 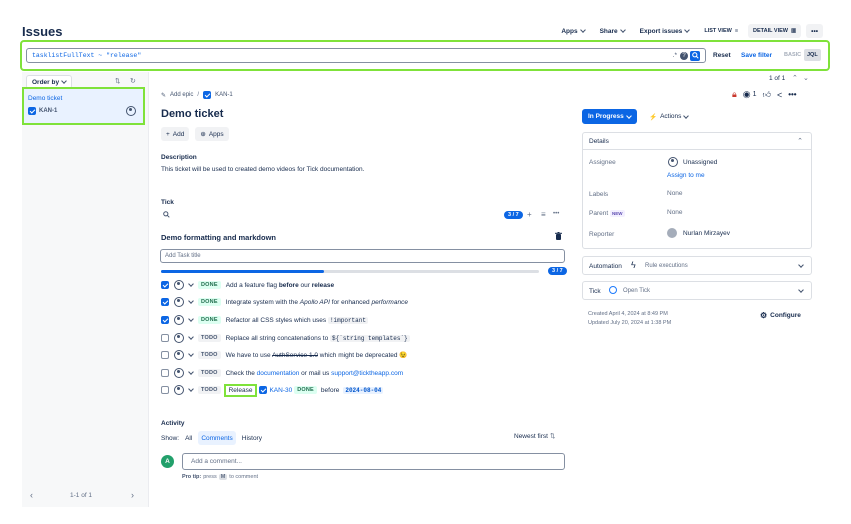 What do you see at coordinates (543, 214) in the screenshot?
I see `filter-icon: ≡` at bounding box center [543, 214].